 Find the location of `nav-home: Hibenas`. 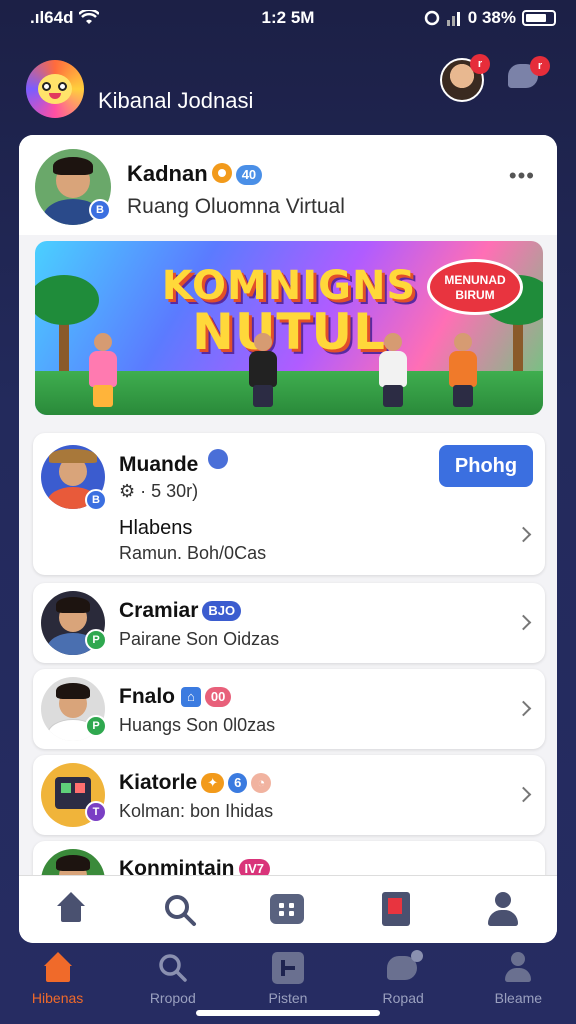

nav-home: Hibenas is located at coordinates (58, 988).